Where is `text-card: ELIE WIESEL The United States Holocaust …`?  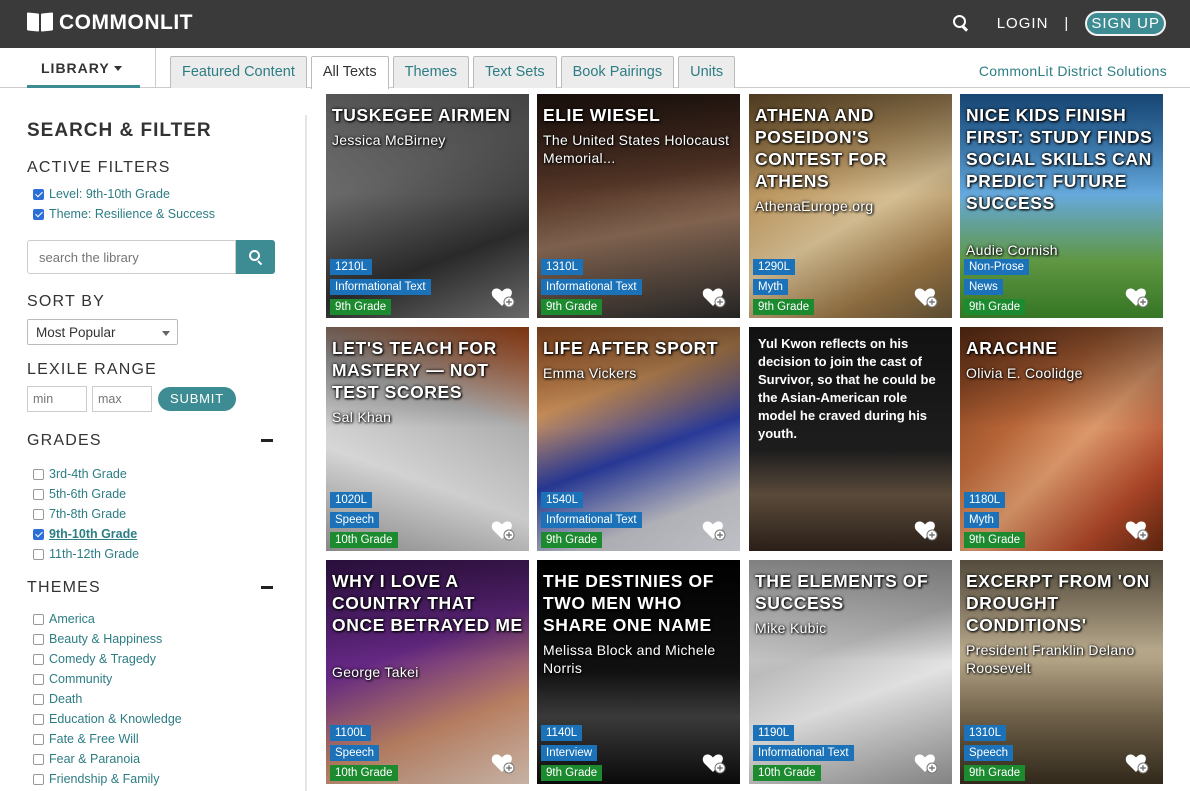
text-card: ELIE WIESEL The United States Holocaust … is located at coordinates (638, 206).